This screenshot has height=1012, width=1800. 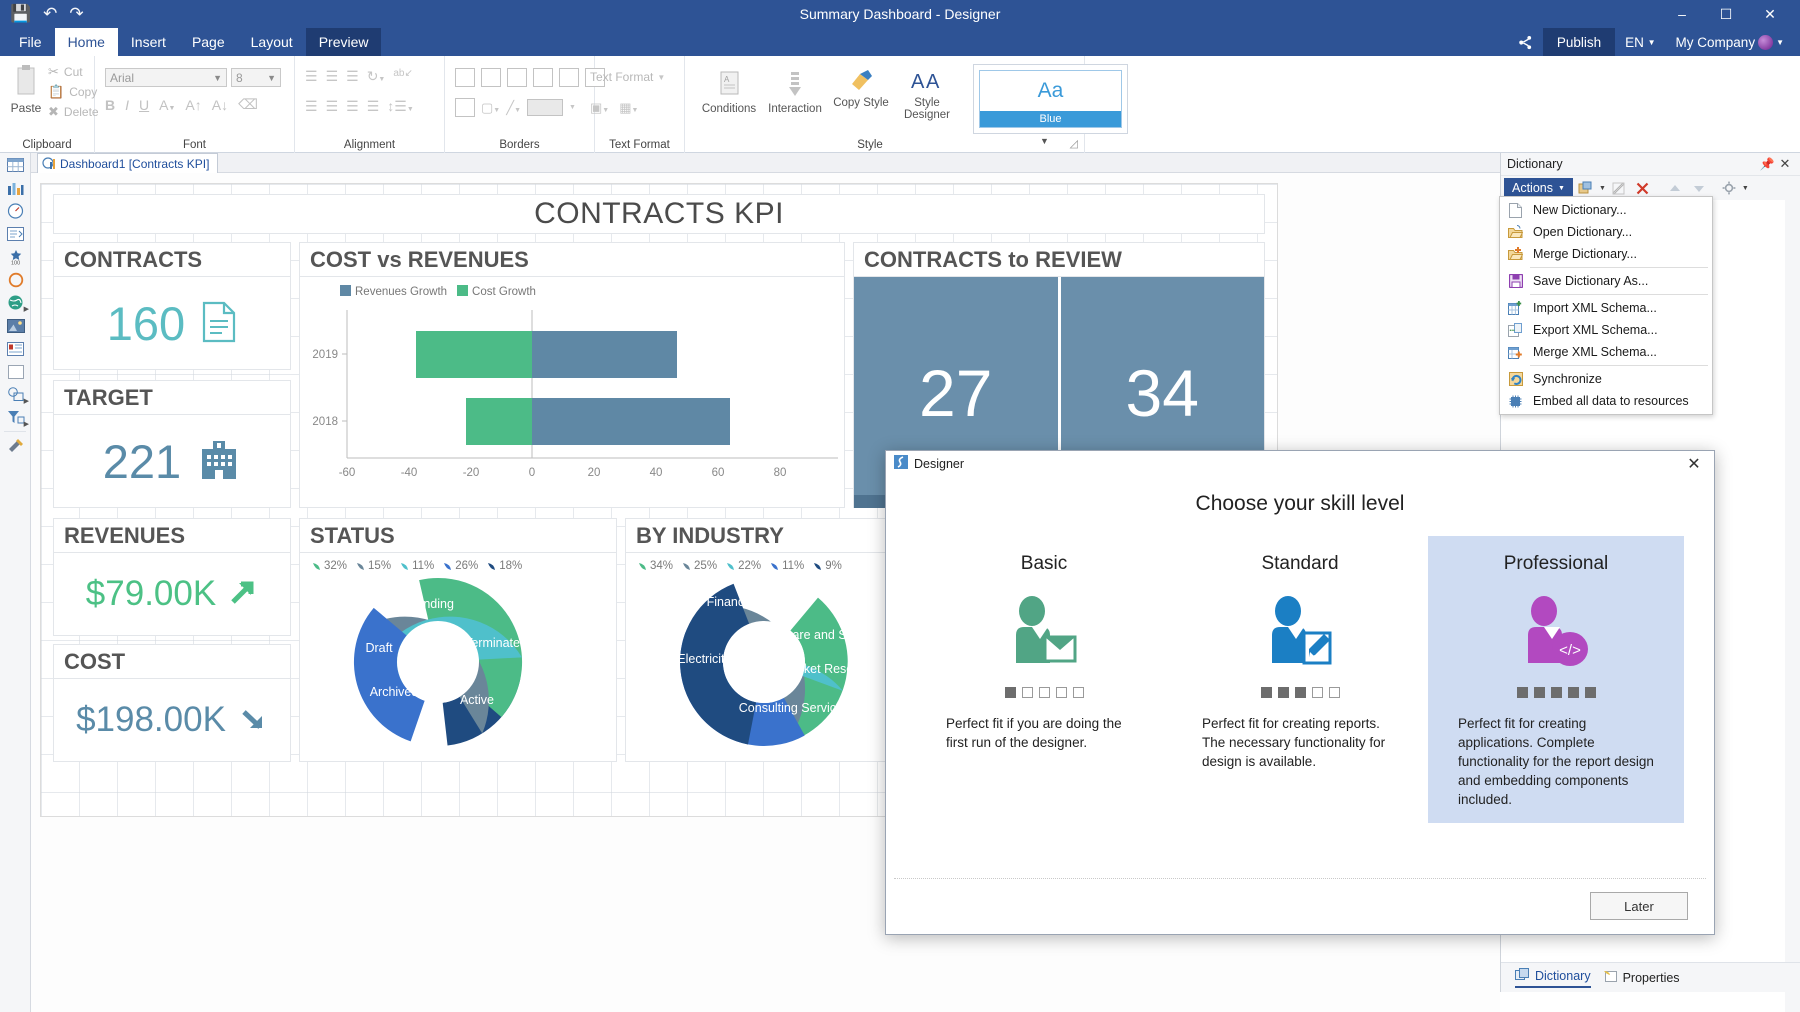 I want to click on filter-icon: ▶, so click(x=15, y=417).